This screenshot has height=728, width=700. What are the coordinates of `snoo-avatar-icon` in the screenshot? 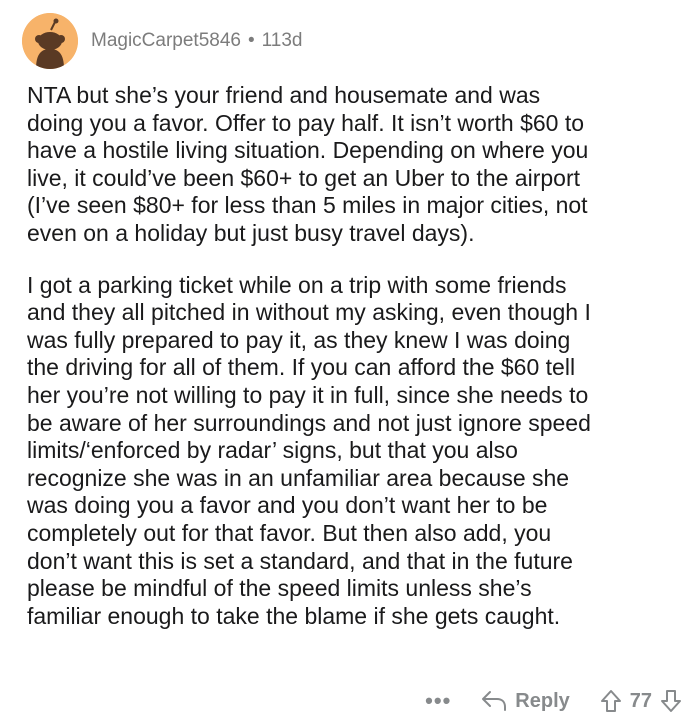 It's located at (50, 41).